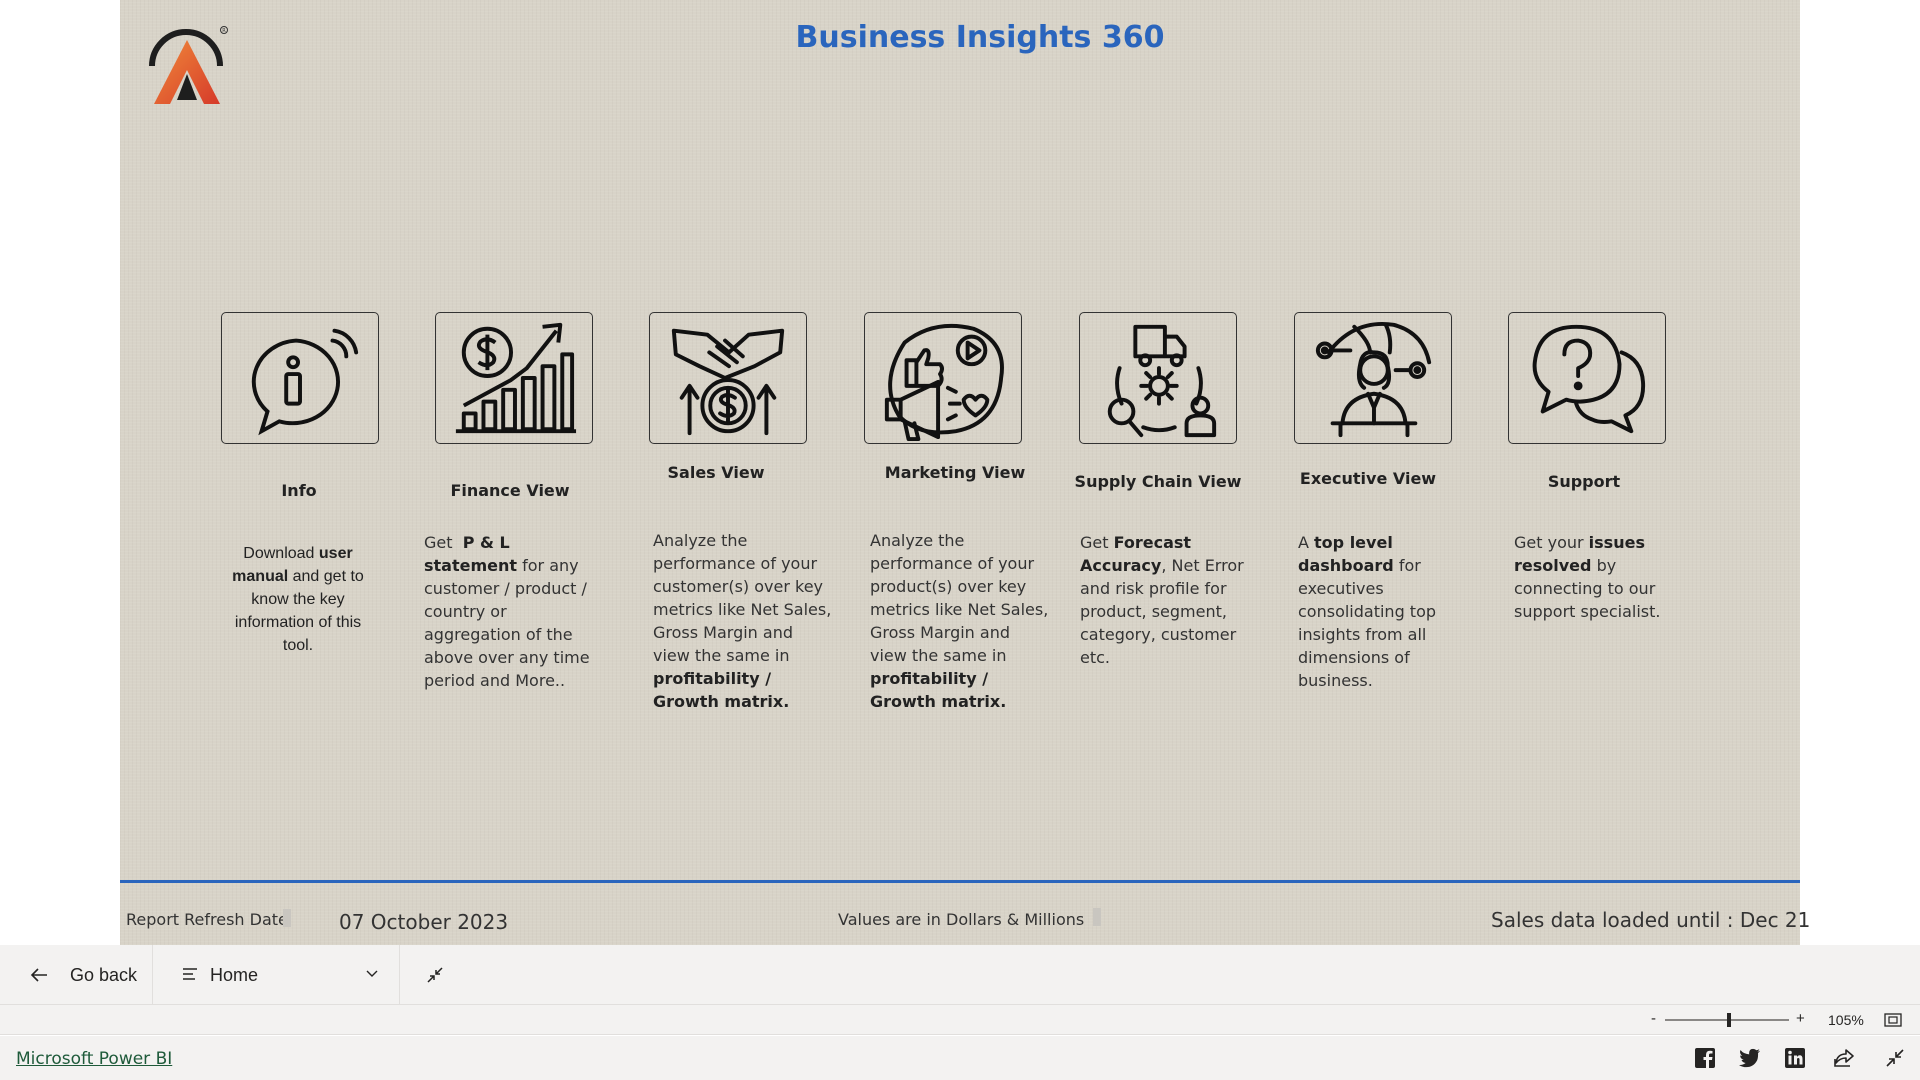  What do you see at coordinates (1653, 1018) in the screenshot?
I see `zoom-out-button: -` at bounding box center [1653, 1018].